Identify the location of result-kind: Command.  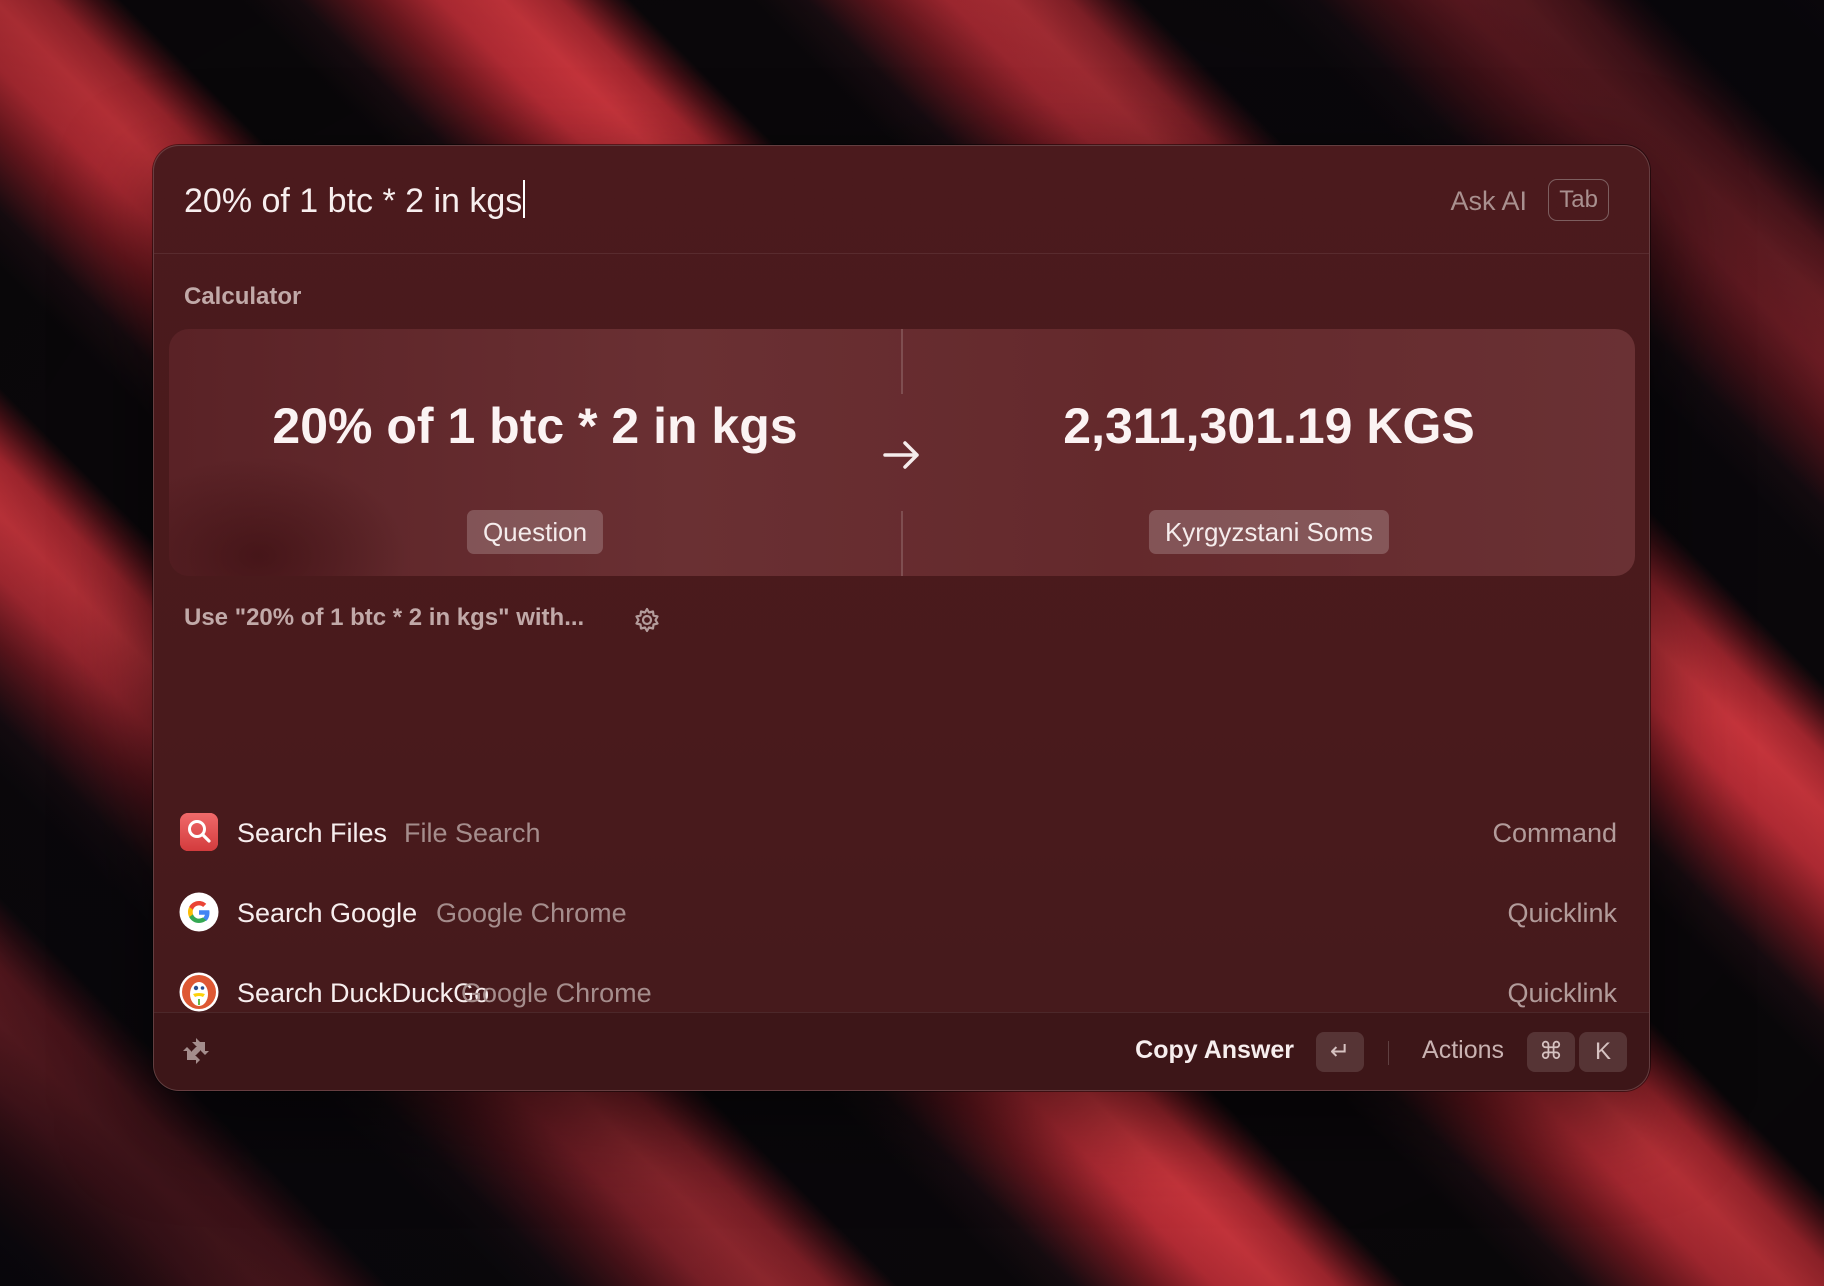
(1554, 833).